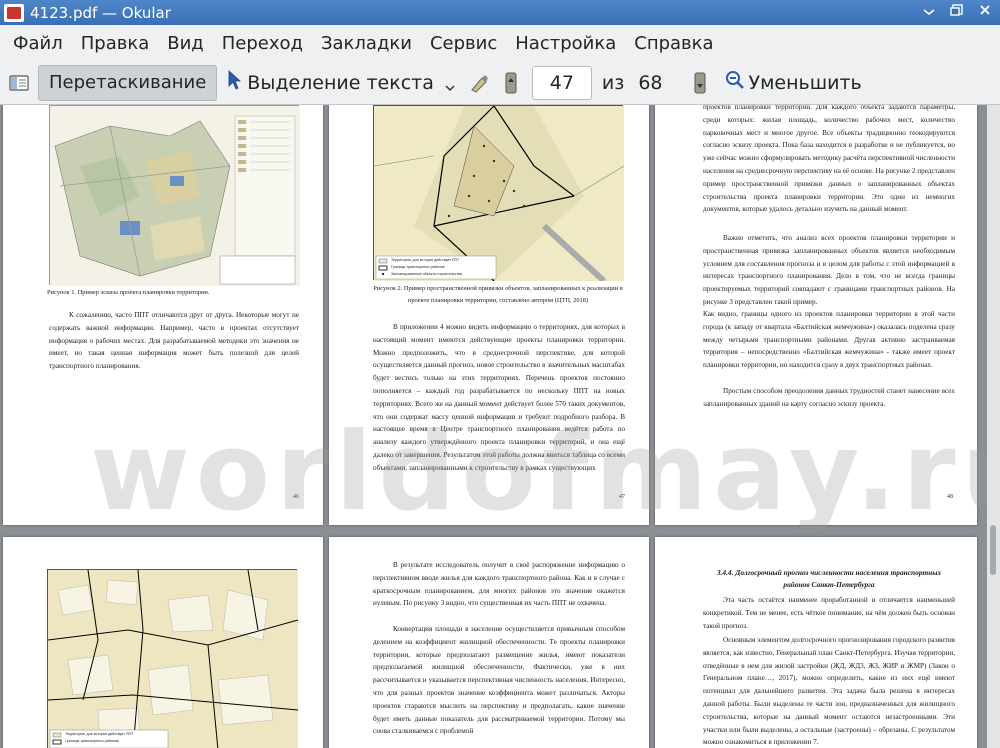 This screenshot has height=748, width=1000. I want to click on menu-edit: Правка, so click(115, 43).